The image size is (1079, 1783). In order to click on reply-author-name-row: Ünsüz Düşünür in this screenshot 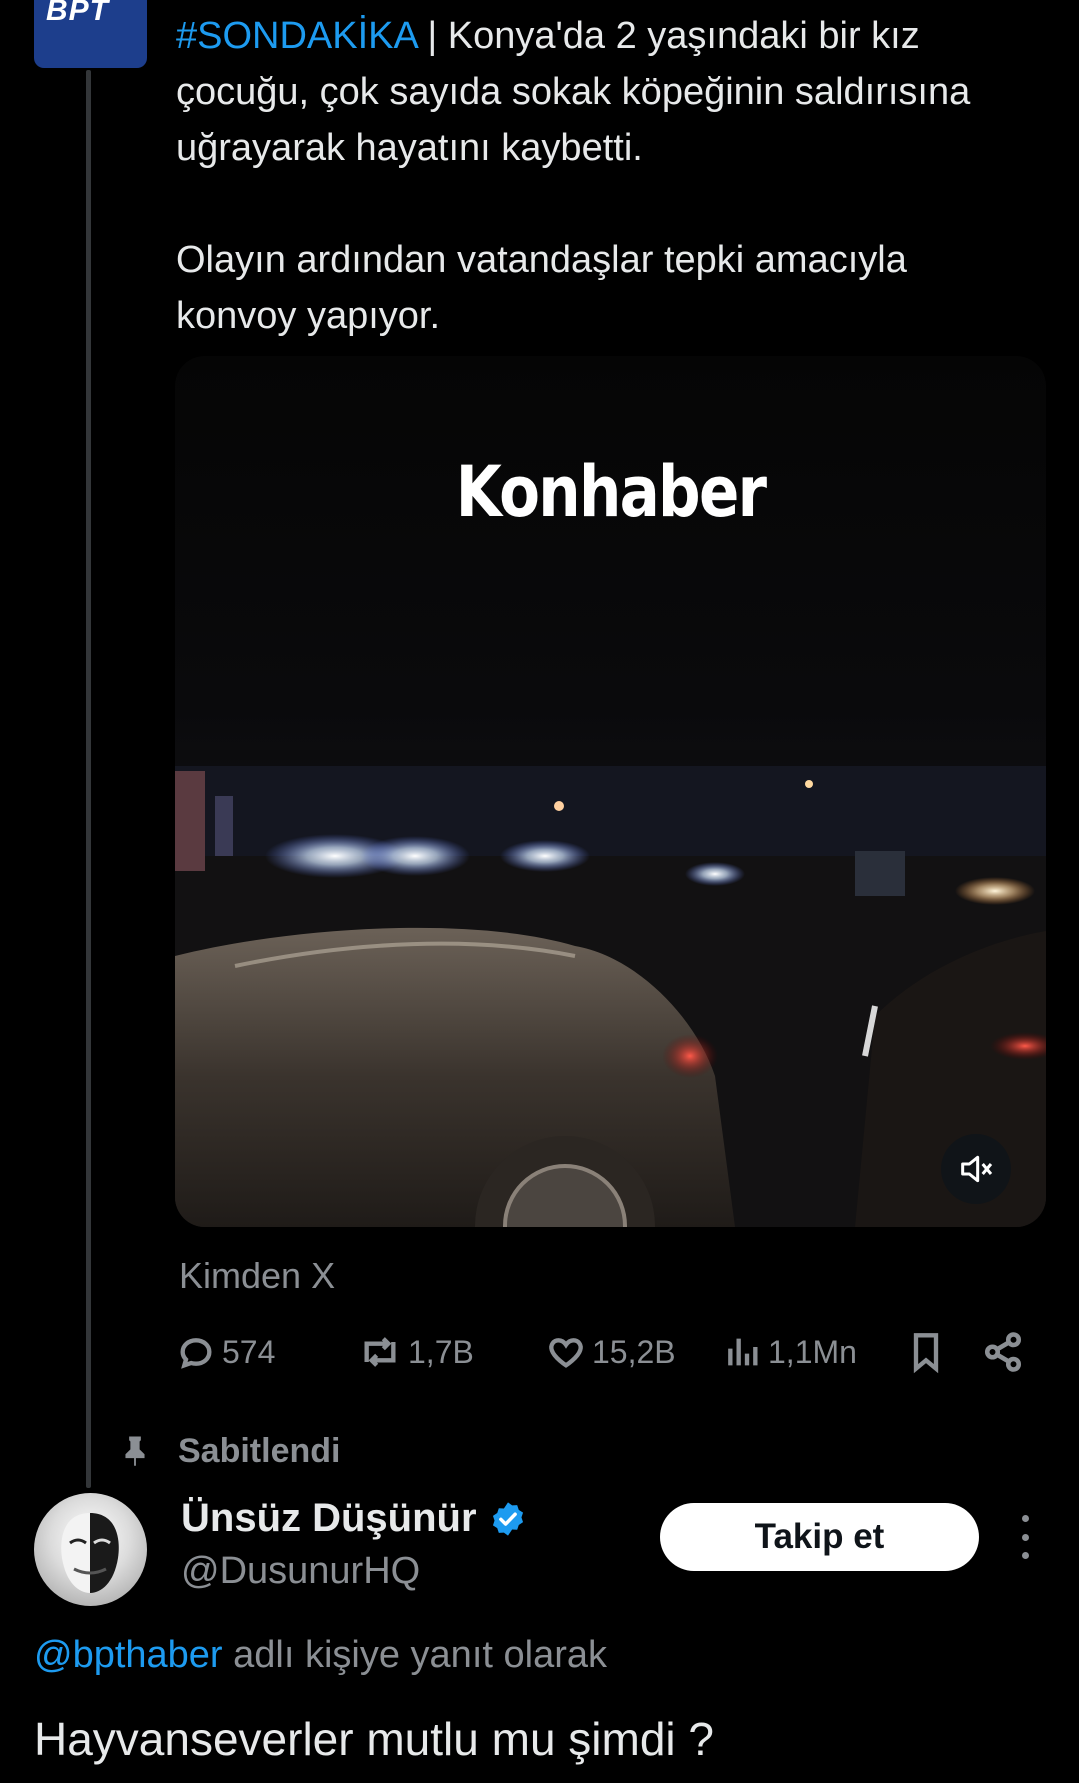, I will do `click(354, 1518)`.